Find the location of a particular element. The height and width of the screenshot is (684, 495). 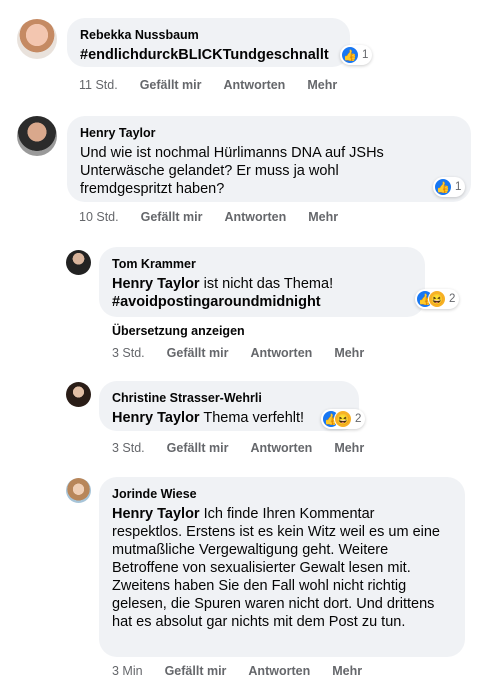

comment-author: Christine Strasser-Wehrli is located at coordinates (229, 398).